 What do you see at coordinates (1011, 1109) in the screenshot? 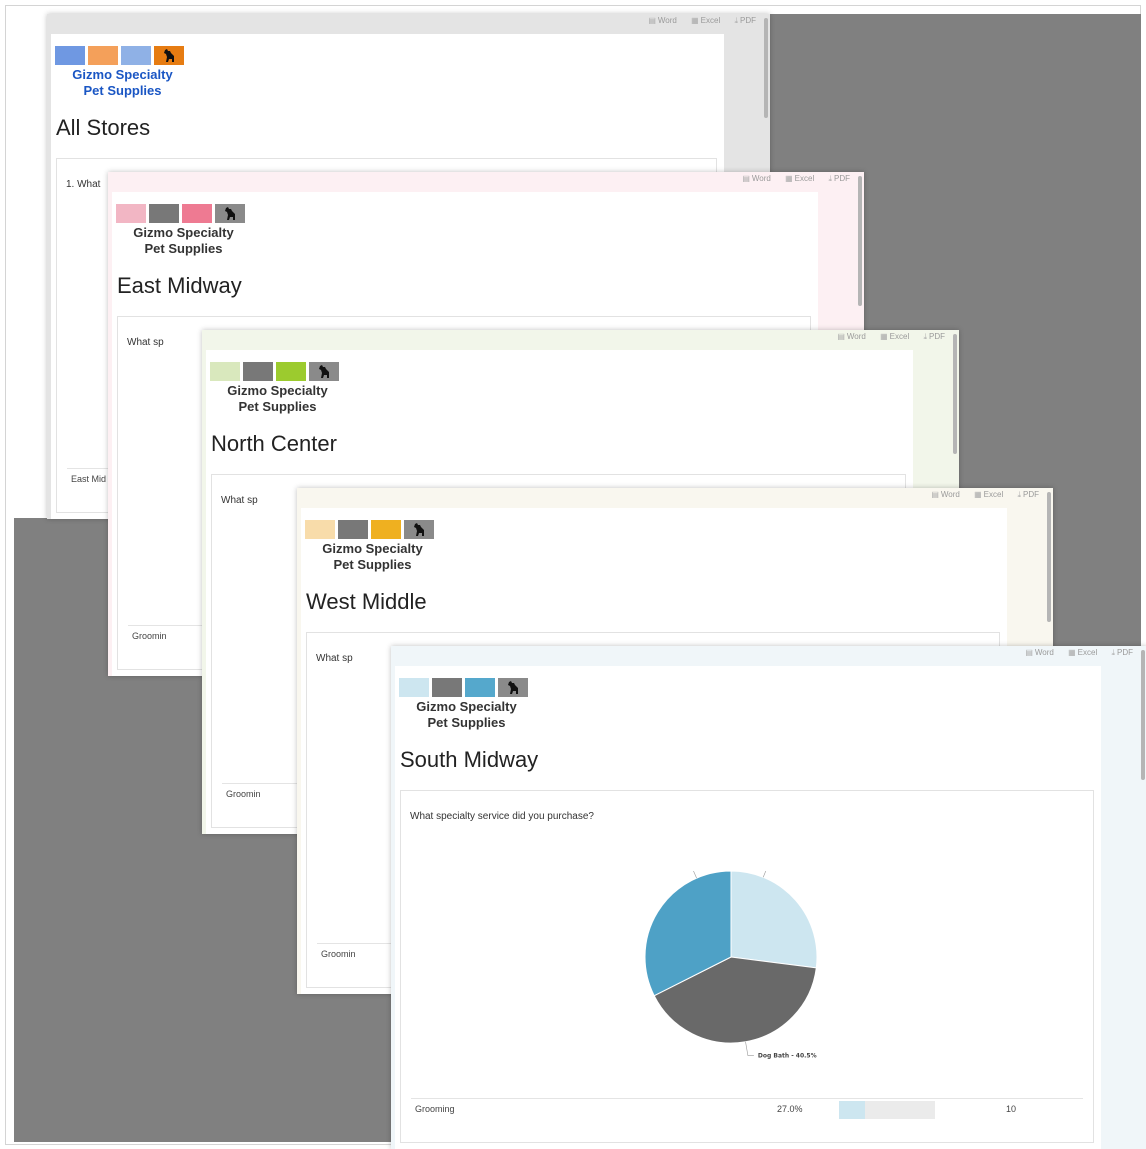
I see `results-row-count: 10` at bounding box center [1011, 1109].